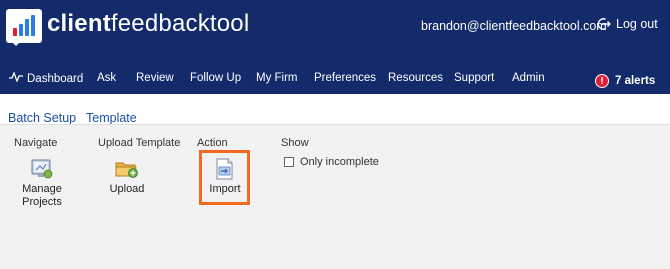  Describe the element at coordinates (36, 143) in the screenshot. I see `group-label-navigate: Navigate` at that location.